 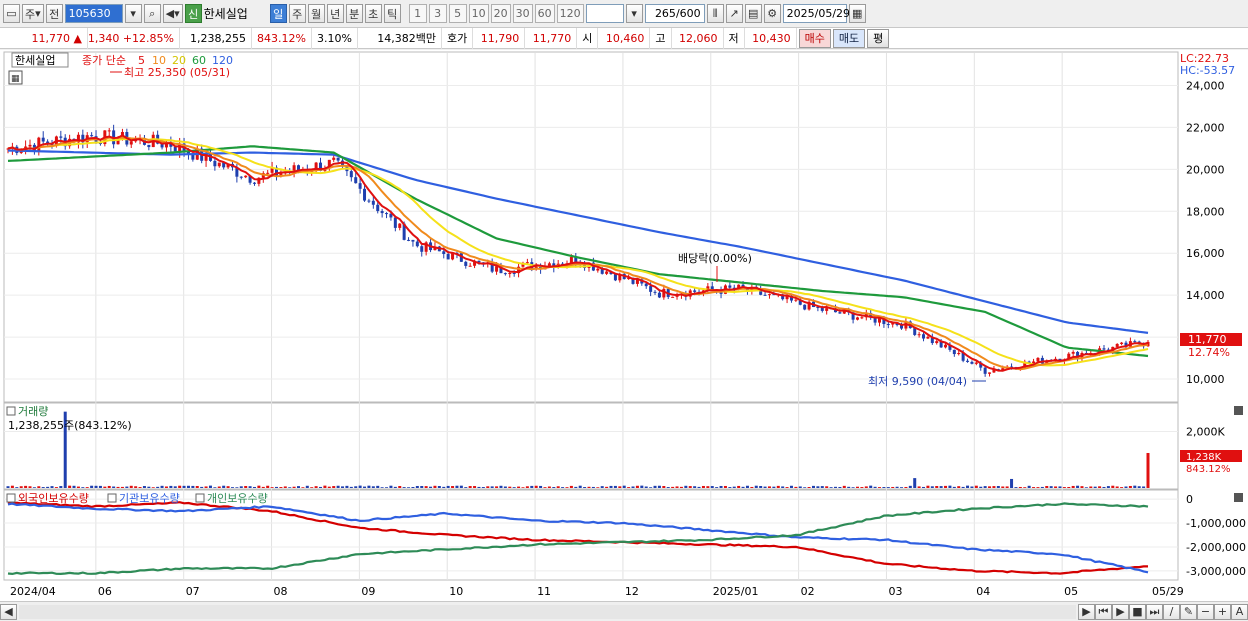 What do you see at coordinates (11, 13) in the screenshot?
I see `window-icon: ▭` at bounding box center [11, 13].